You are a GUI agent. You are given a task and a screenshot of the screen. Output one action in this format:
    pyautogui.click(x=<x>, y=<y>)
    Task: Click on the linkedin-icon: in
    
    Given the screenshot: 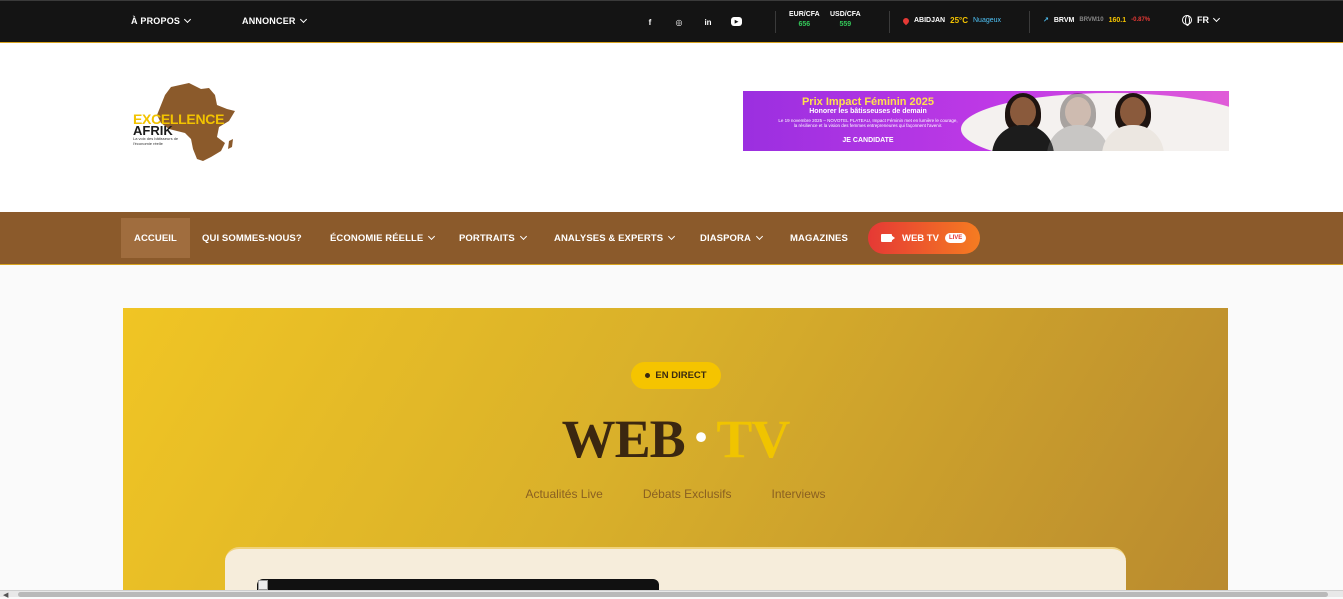 What is the action you would take?
    pyautogui.click(x=708, y=22)
    